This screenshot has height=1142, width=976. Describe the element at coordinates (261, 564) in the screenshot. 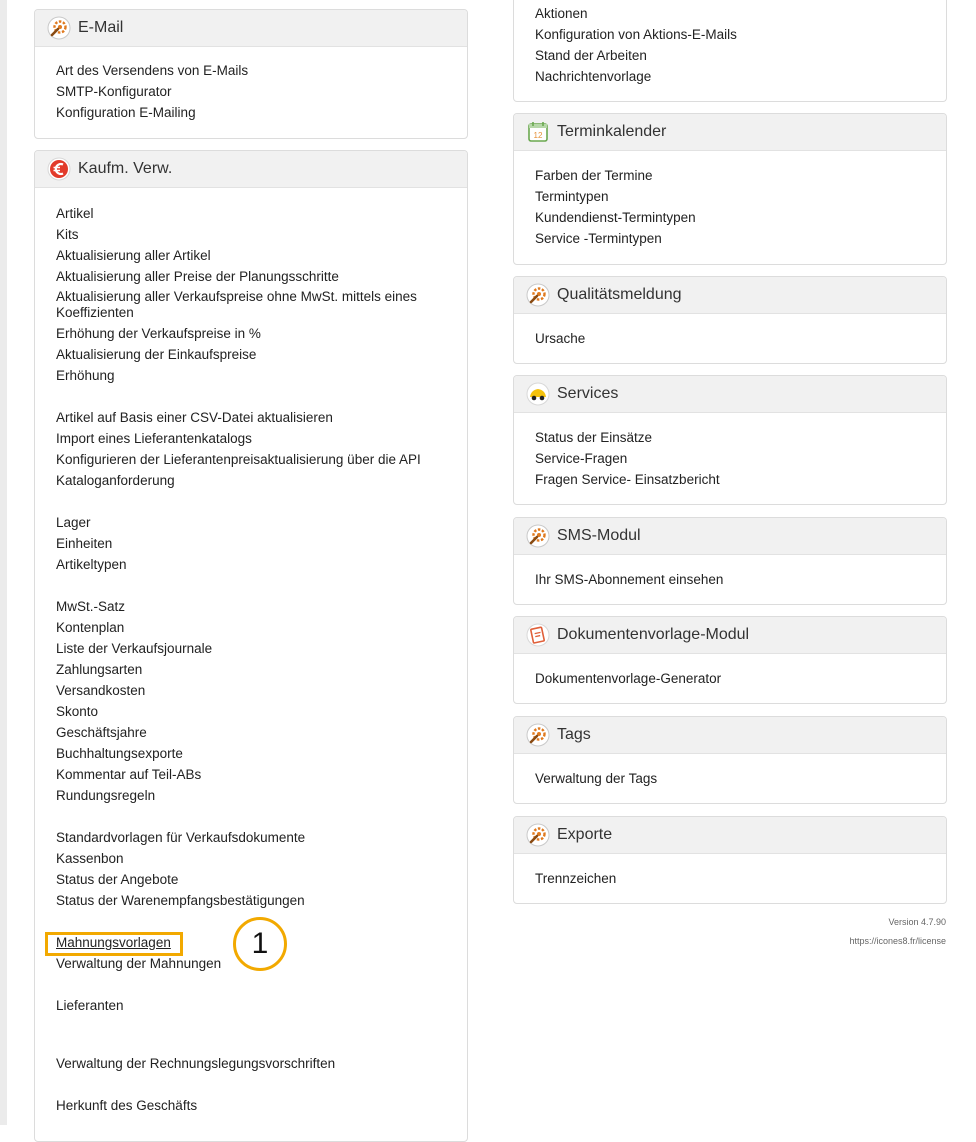

I see `kaufm-item-artikeltypen: Artikeltypen` at that location.